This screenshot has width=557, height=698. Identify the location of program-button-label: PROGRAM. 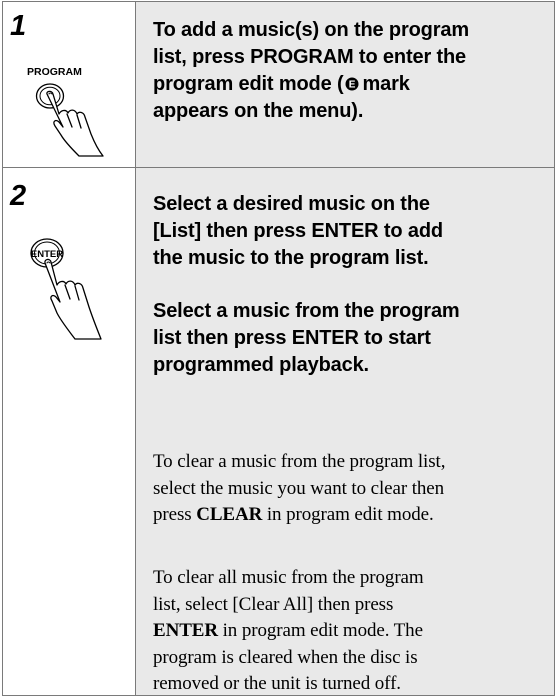
(54, 72).